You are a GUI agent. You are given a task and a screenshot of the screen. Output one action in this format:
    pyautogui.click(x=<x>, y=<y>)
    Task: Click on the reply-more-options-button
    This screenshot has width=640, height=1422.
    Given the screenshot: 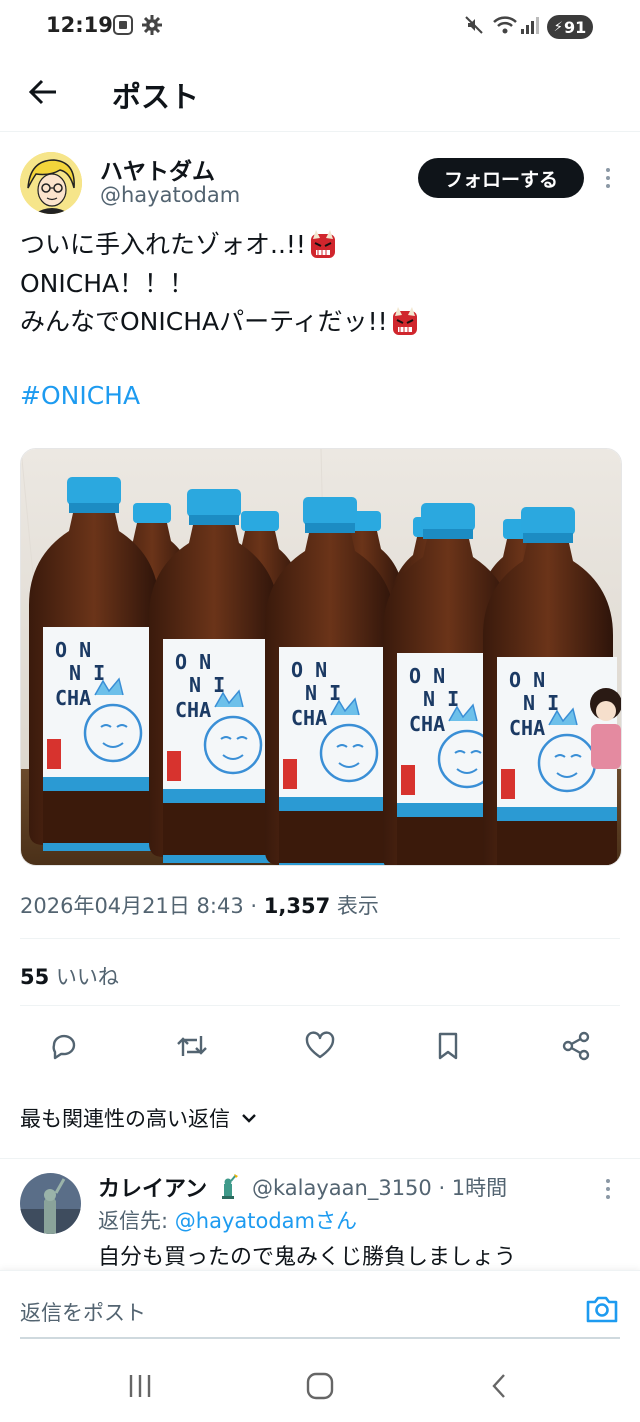 What is the action you would take?
    pyautogui.click(x=608, y=1189)
    